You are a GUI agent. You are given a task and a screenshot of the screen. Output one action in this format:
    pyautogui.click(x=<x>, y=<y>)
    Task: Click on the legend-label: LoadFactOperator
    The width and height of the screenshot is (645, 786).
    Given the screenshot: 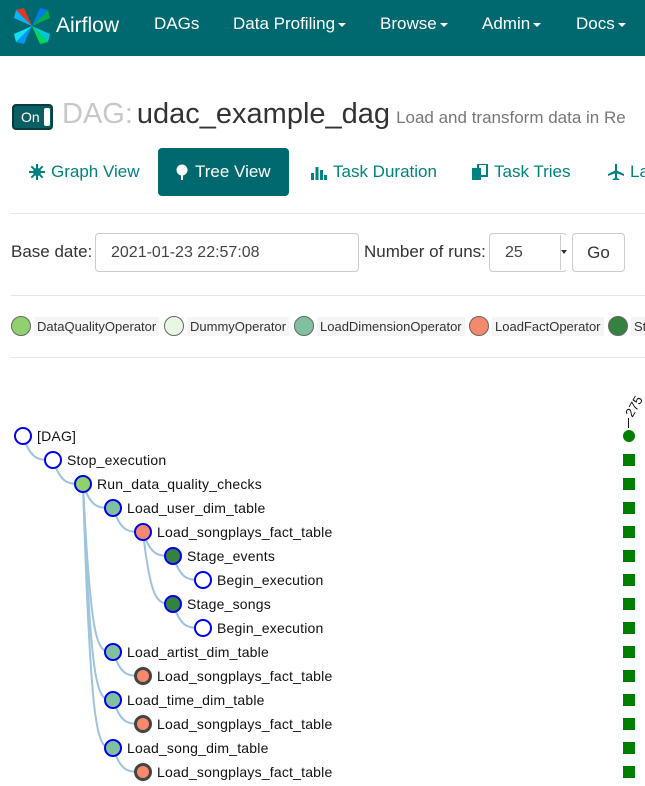 What is the action you would take?
    pyautogui.click(x=548, y=326)
    